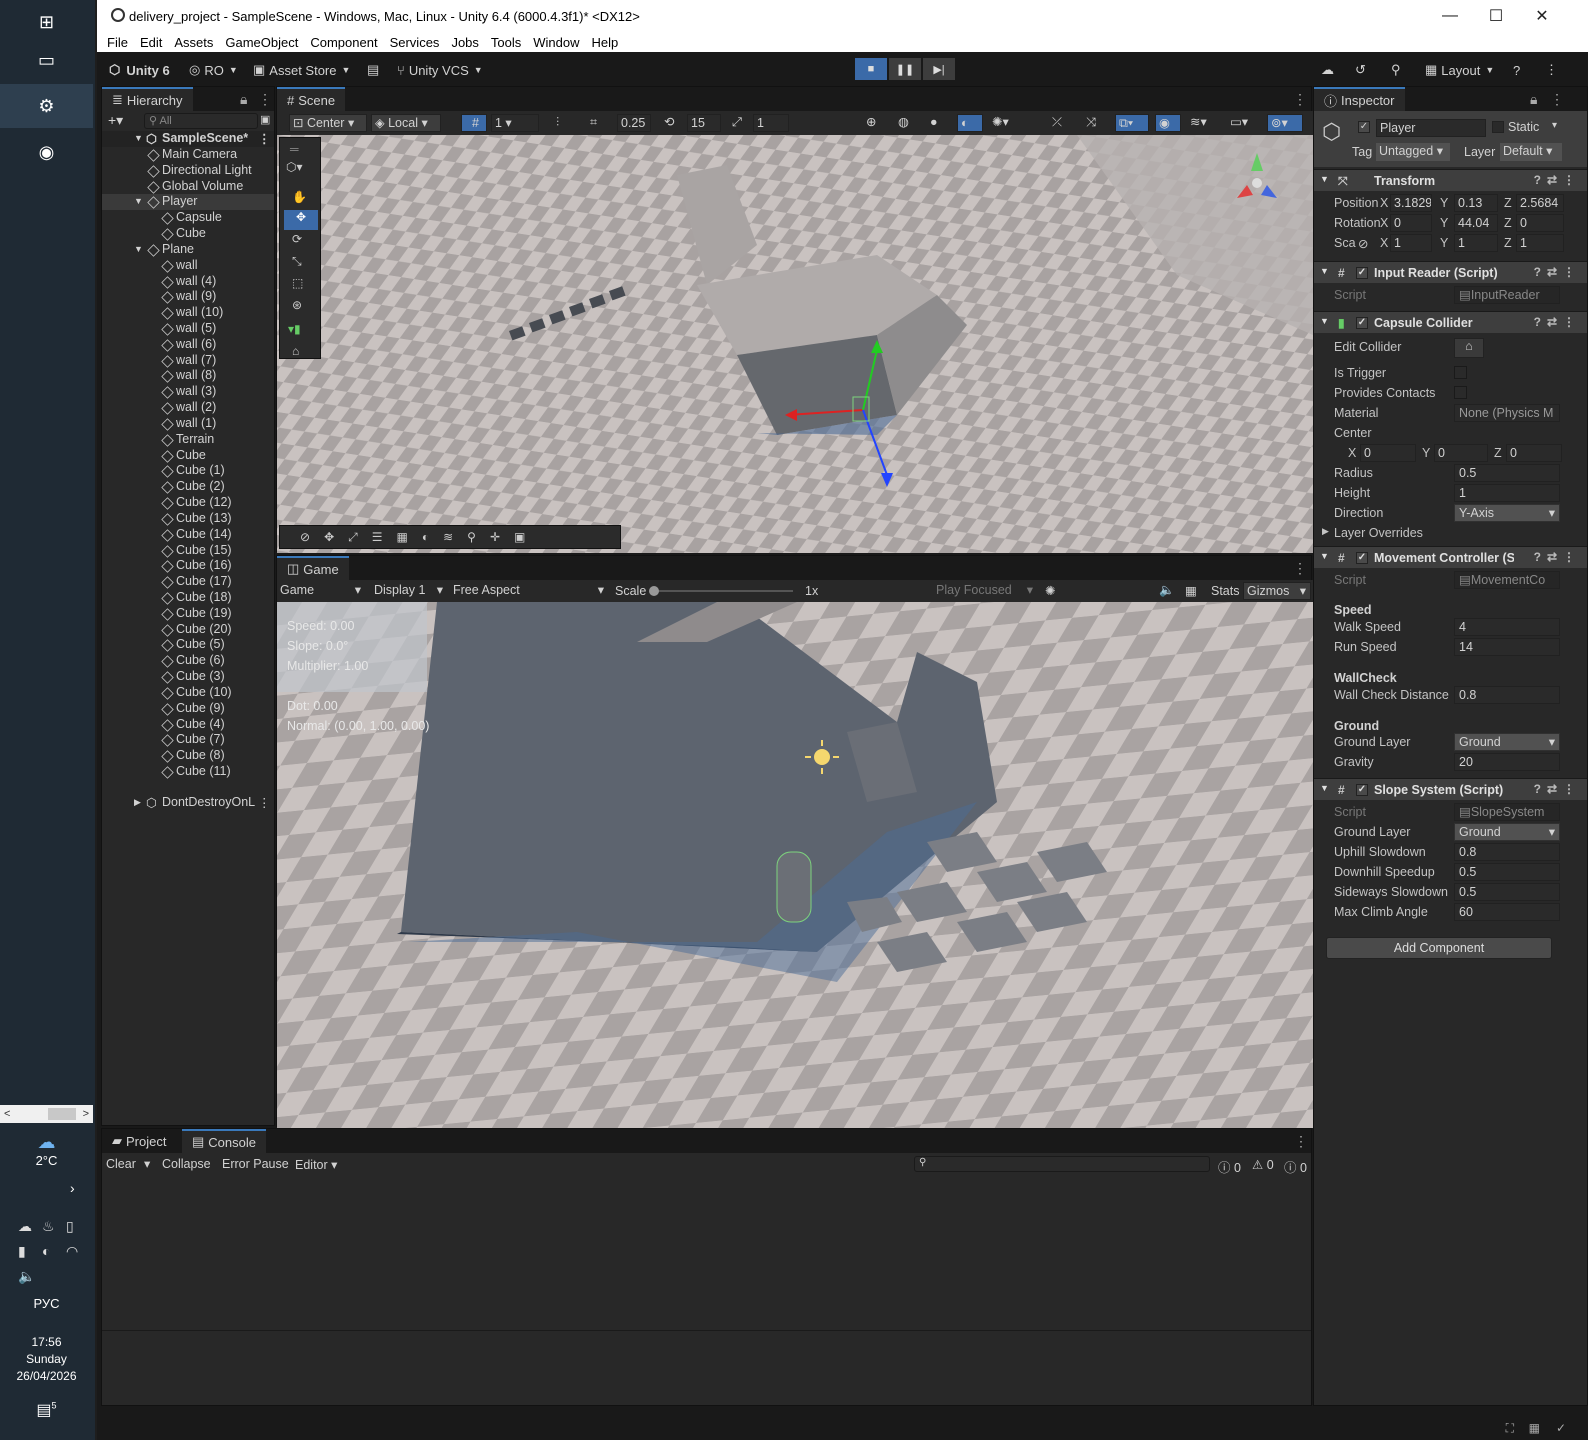  Describe the element at coordinates (1396, 70) in the screenshot. I see `search-icon: ⚲` at that location.